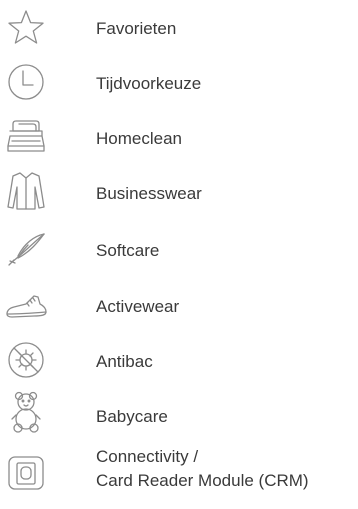 This screenshot has width=358, height=509. I want to click on menu-item-label: Activewear, so click(138, 306).